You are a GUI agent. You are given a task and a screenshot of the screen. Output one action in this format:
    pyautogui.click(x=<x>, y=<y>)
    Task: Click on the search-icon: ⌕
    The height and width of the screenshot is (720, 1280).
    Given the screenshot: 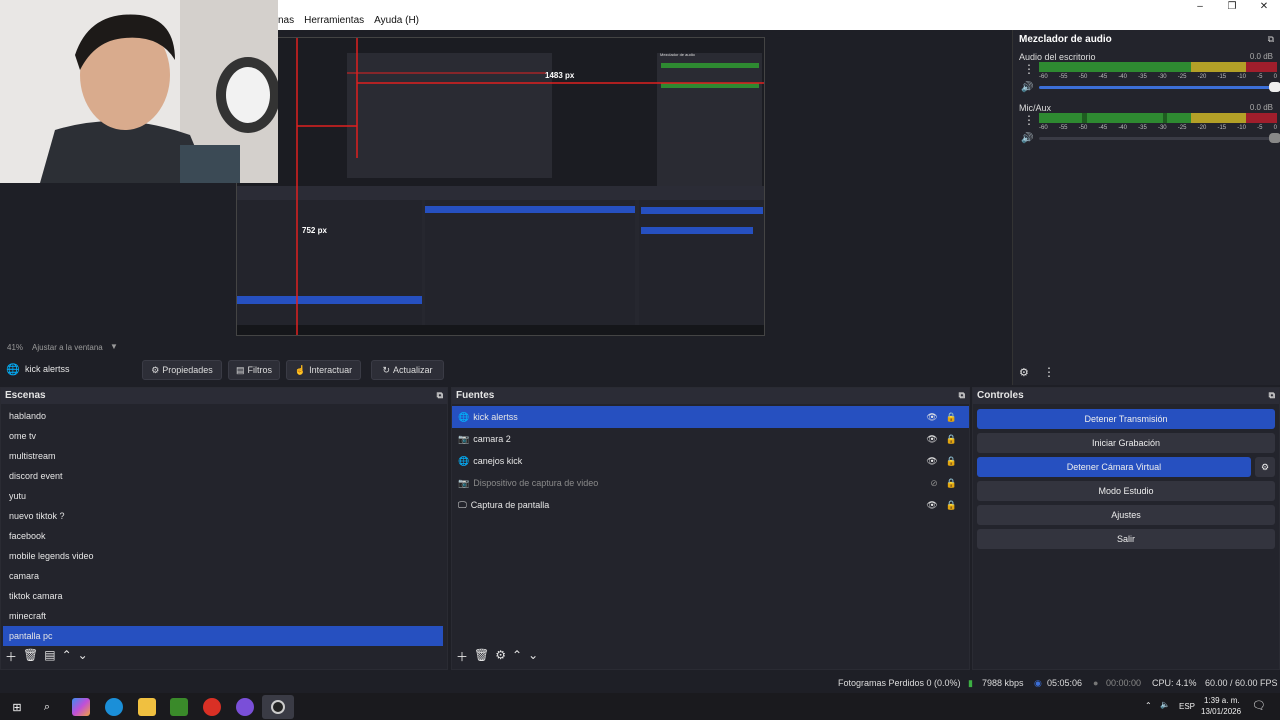 What is the action you would take?
    pyautogui.click(x=47, y=707)
    